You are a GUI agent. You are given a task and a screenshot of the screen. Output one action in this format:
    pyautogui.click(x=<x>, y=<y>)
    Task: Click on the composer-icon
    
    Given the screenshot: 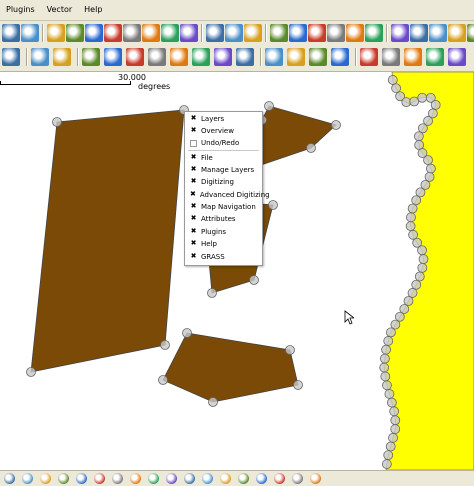 What is the action you would take?
    pyautogui.click(x=170, y=33)
    